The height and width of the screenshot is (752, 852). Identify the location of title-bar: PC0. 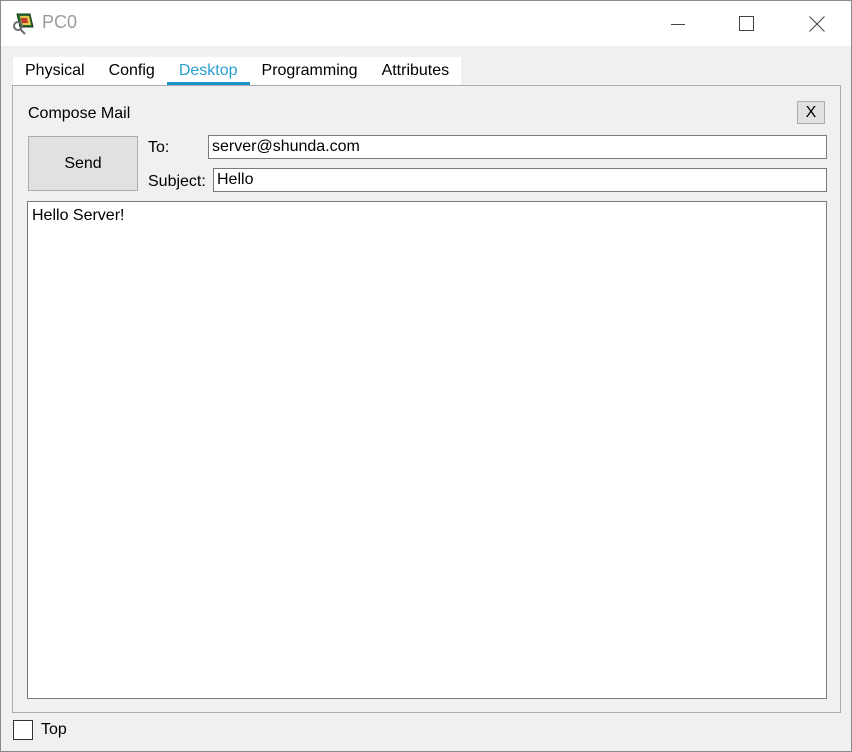
(426, 23).